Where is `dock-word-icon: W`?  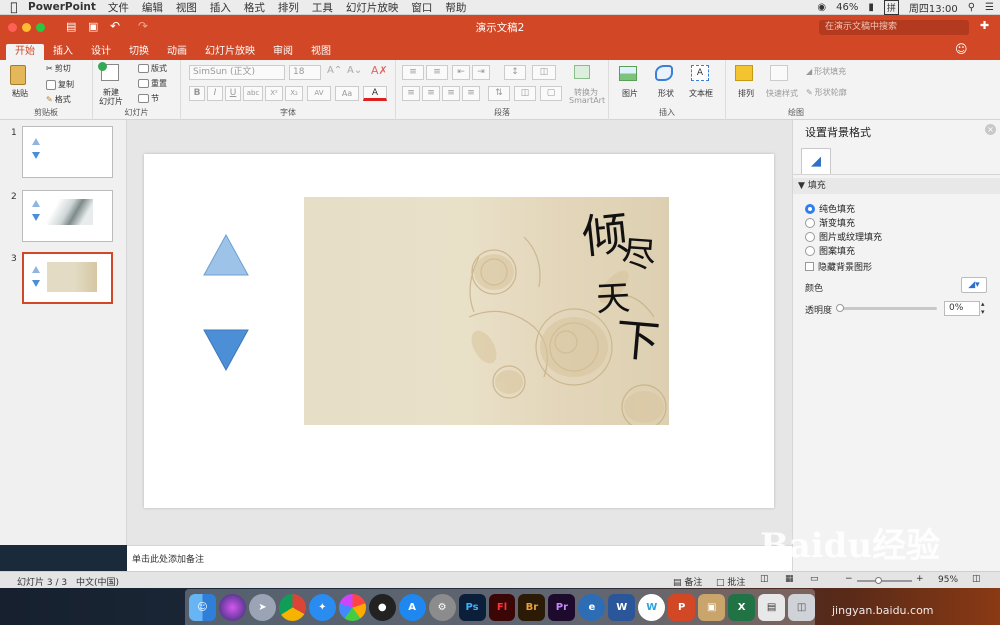 dock-word-icon: W is located at coordinates (622, 607).